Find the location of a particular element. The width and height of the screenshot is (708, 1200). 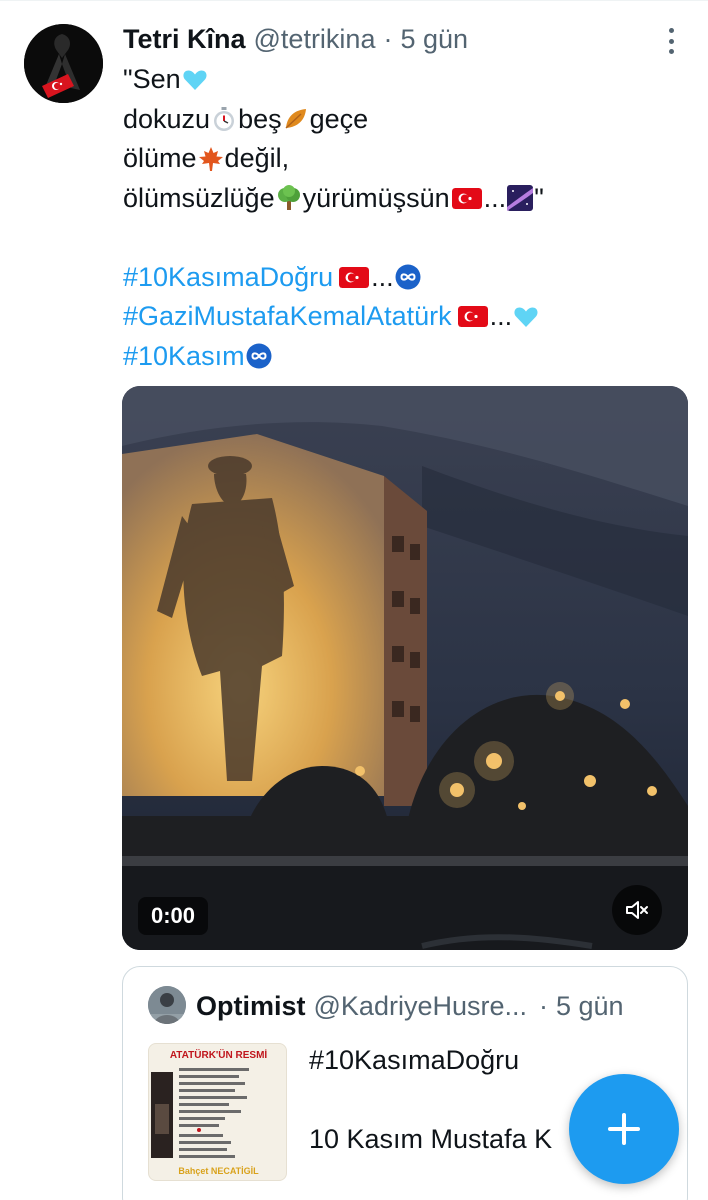

thumbnail-image is located at coordinates (200, 1113).